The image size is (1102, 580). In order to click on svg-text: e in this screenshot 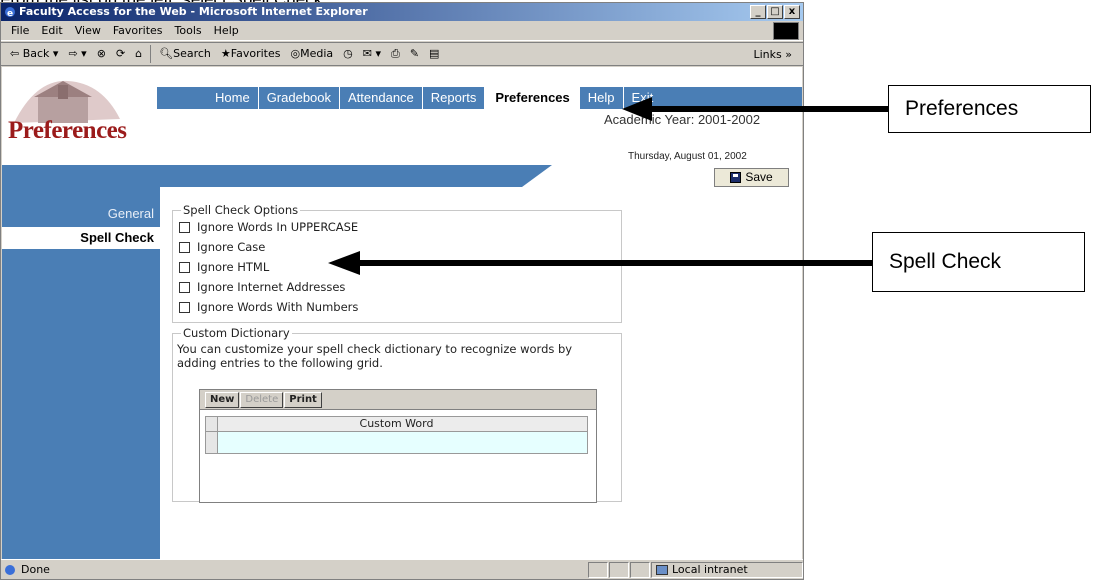, I will do `click(10, 13)`.